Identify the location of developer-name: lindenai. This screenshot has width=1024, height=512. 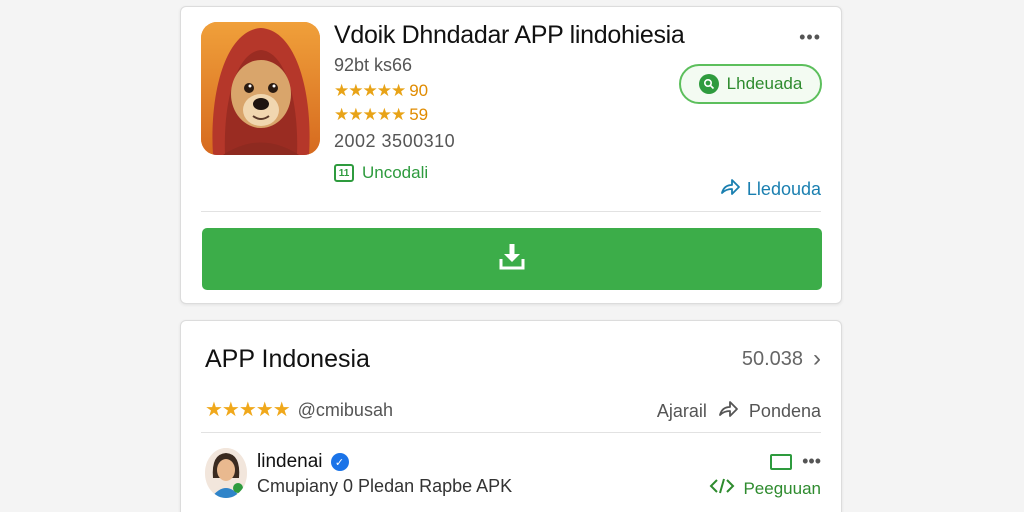
(290, 462).